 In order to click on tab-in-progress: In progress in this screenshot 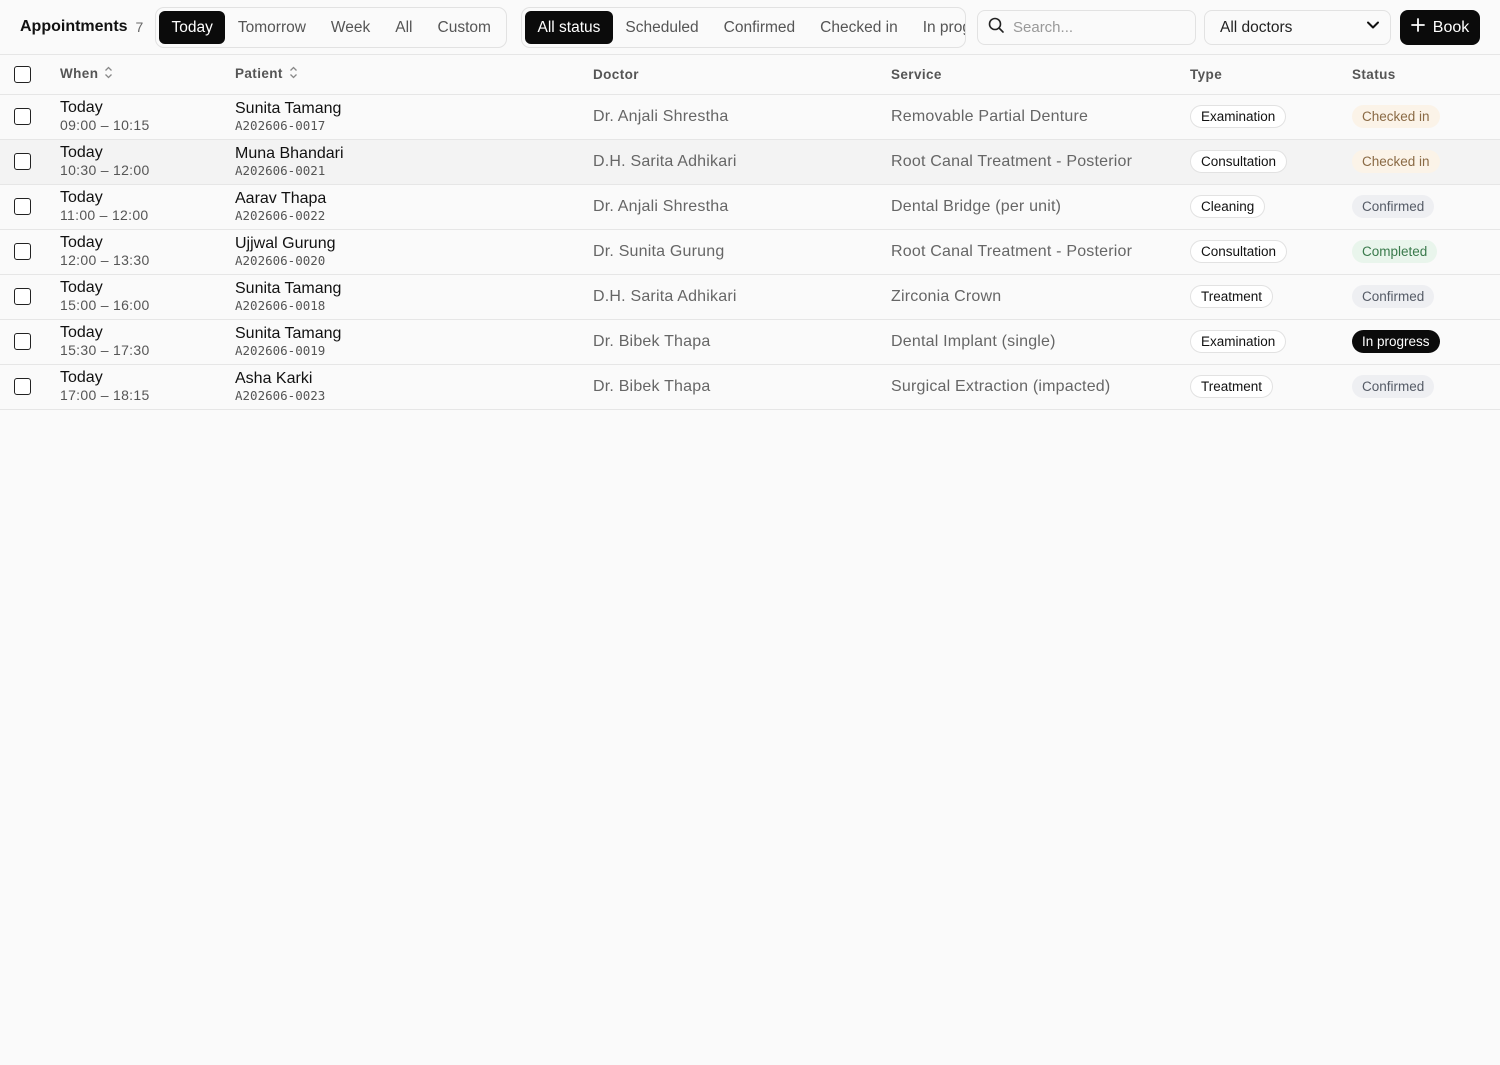, I will do `click(937, 27)`.